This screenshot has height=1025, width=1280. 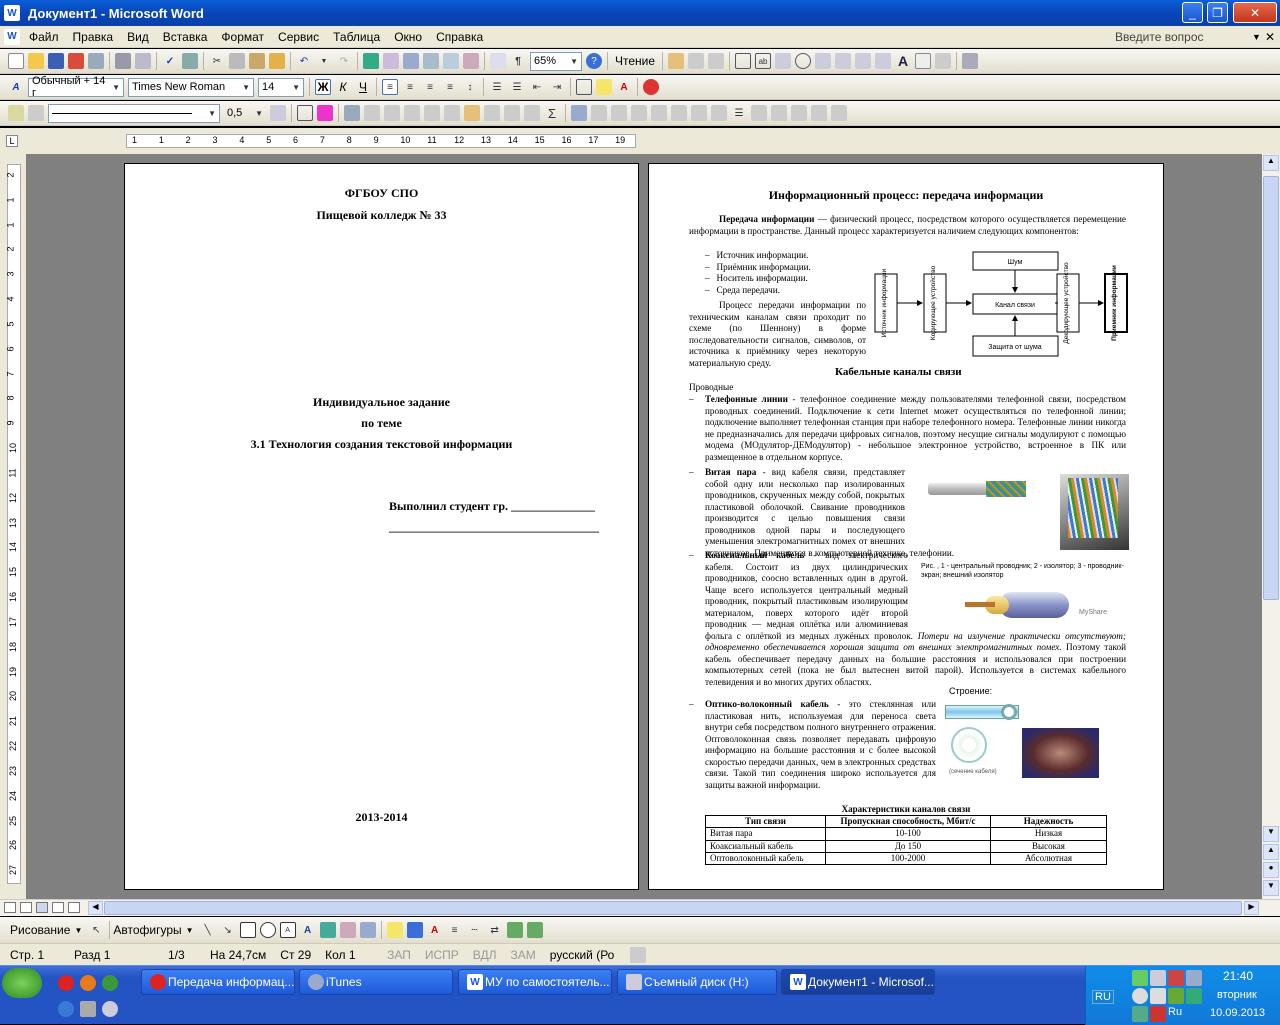 I want to click on bold-icon: Ж, so click(x=323, y=87).